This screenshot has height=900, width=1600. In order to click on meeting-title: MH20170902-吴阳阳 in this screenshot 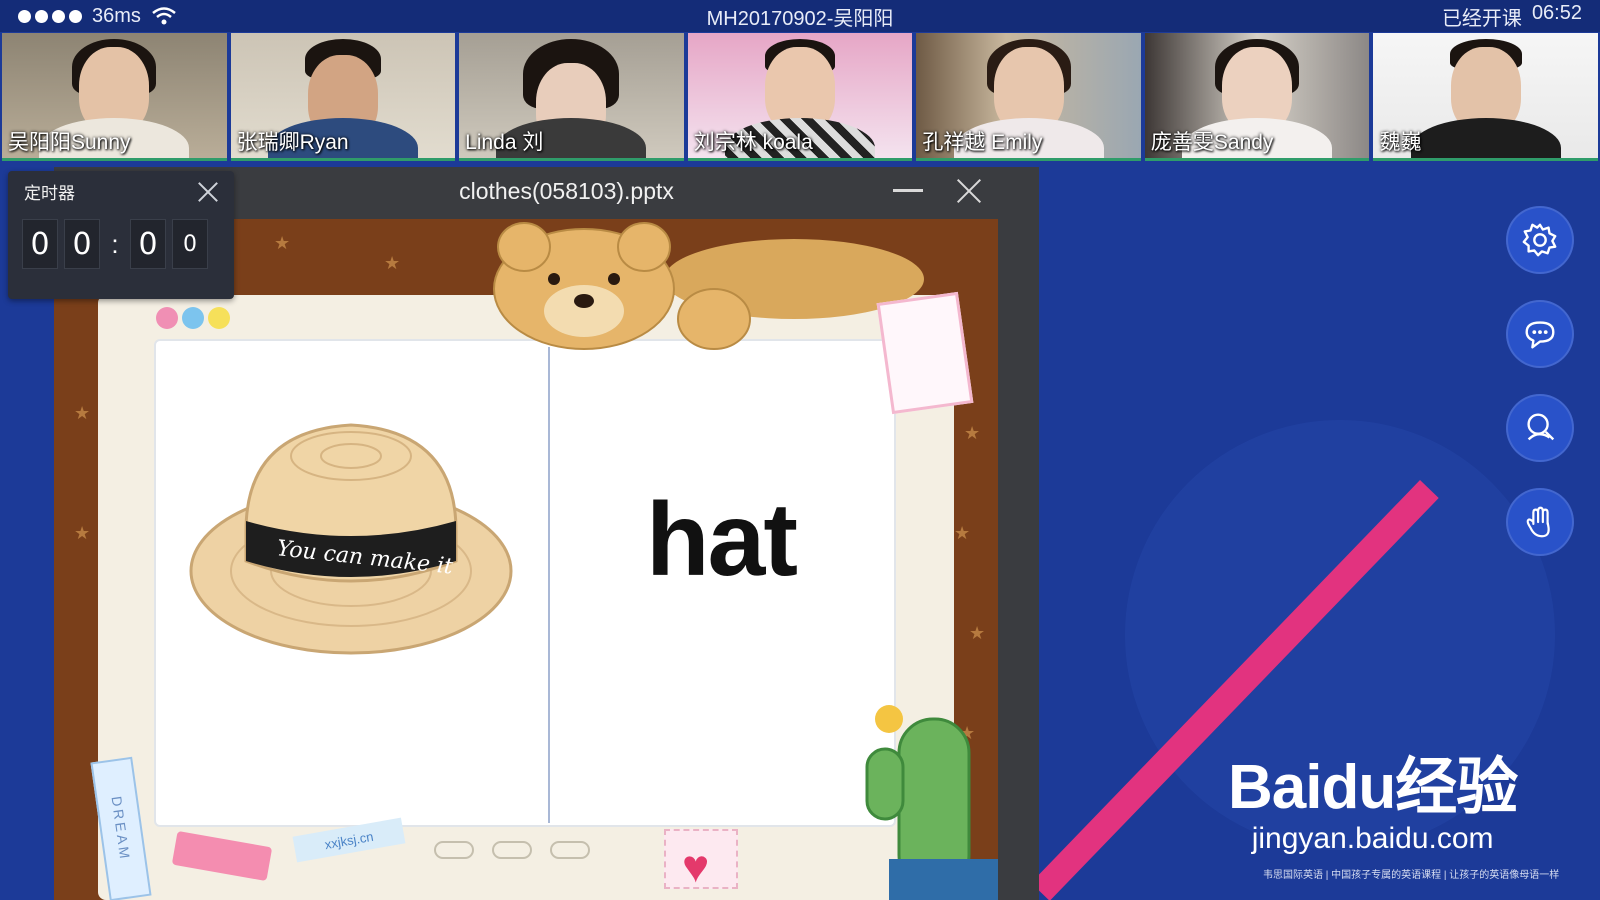, I will do `click(800, 18)`.